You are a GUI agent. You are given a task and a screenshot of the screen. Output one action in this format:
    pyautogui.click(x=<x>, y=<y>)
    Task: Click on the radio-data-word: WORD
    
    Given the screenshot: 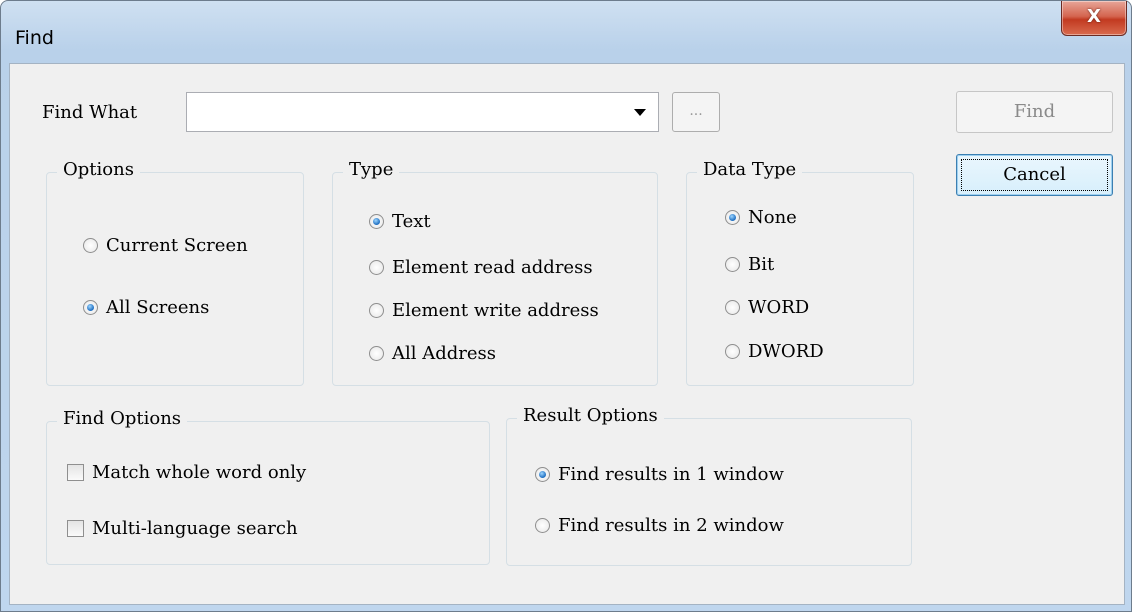 What is the action you would take?
    pyautogui.click(x=767, y=307)
    